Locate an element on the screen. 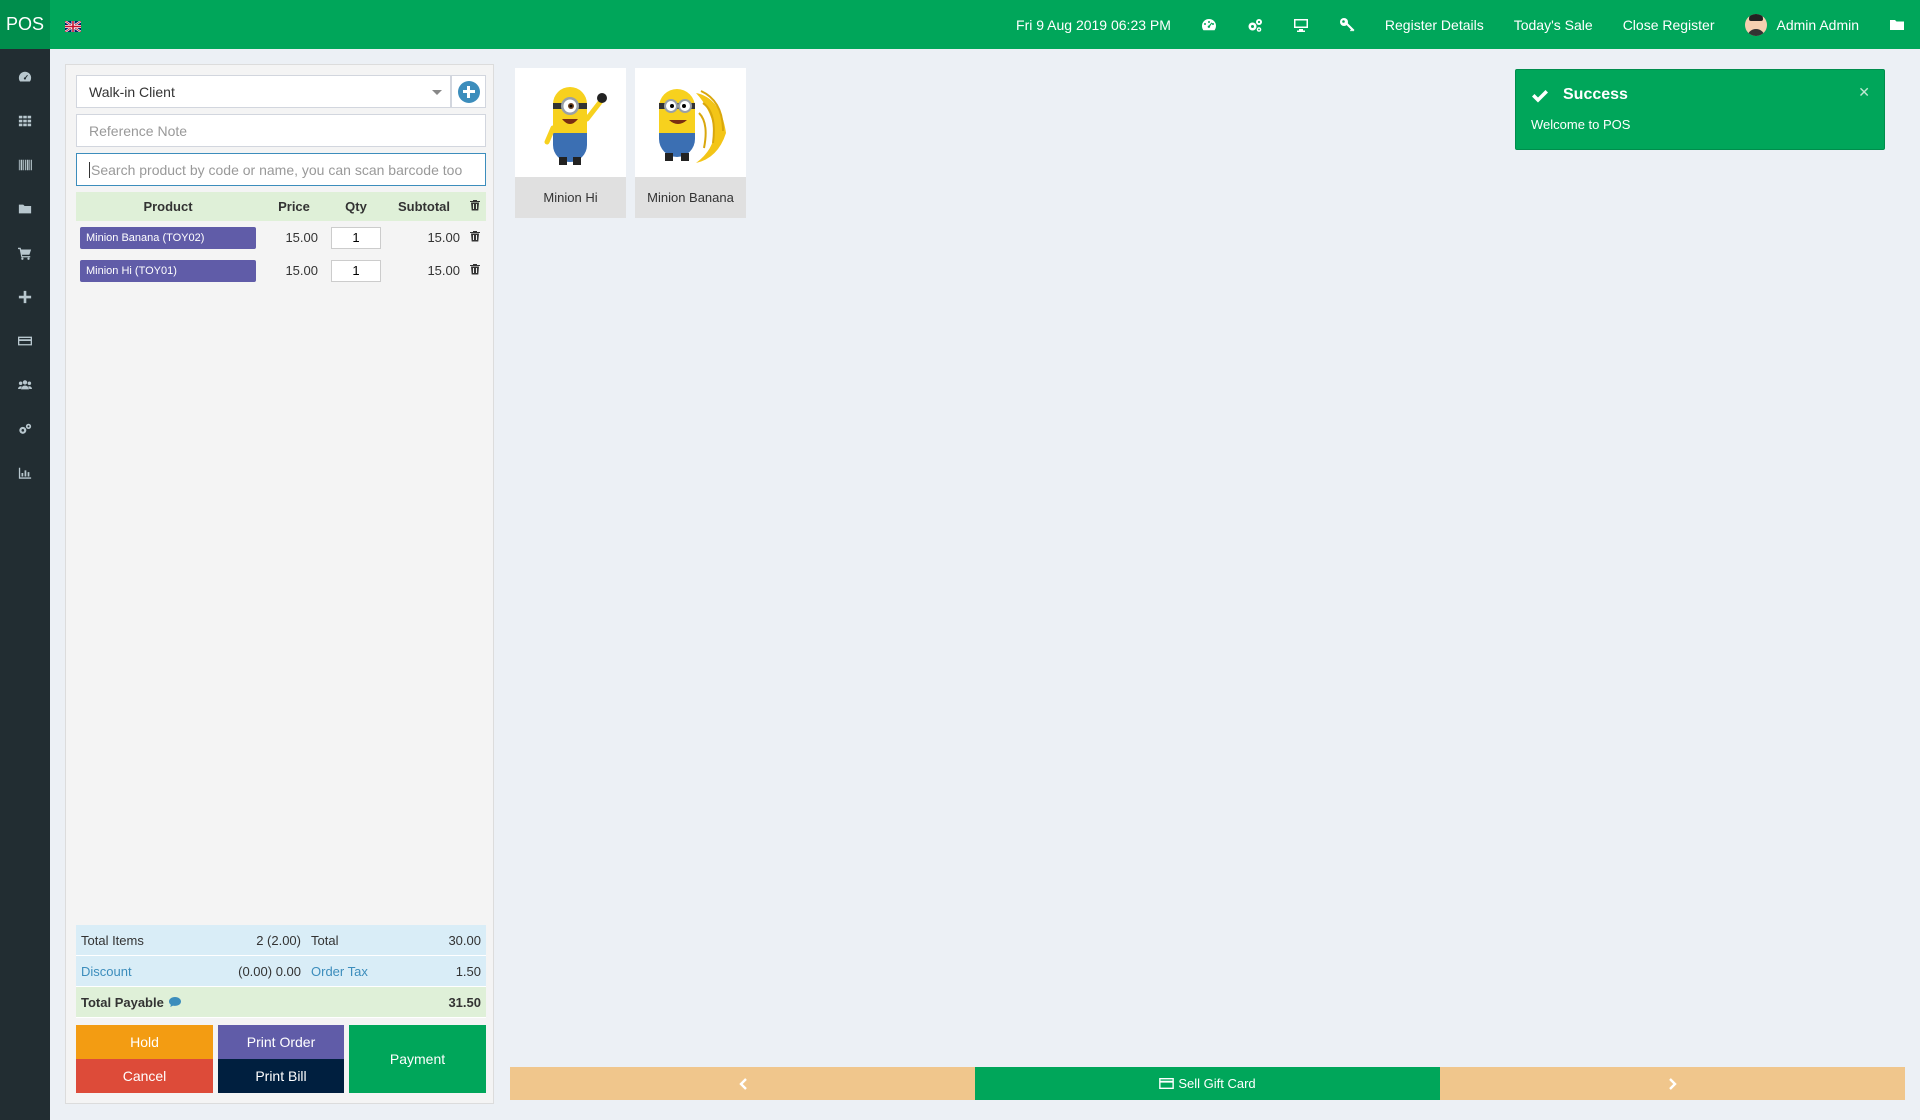 The width and height of the screenshot is (1920, 1120). toast-title: Success is located at coordinates (1595, 94).